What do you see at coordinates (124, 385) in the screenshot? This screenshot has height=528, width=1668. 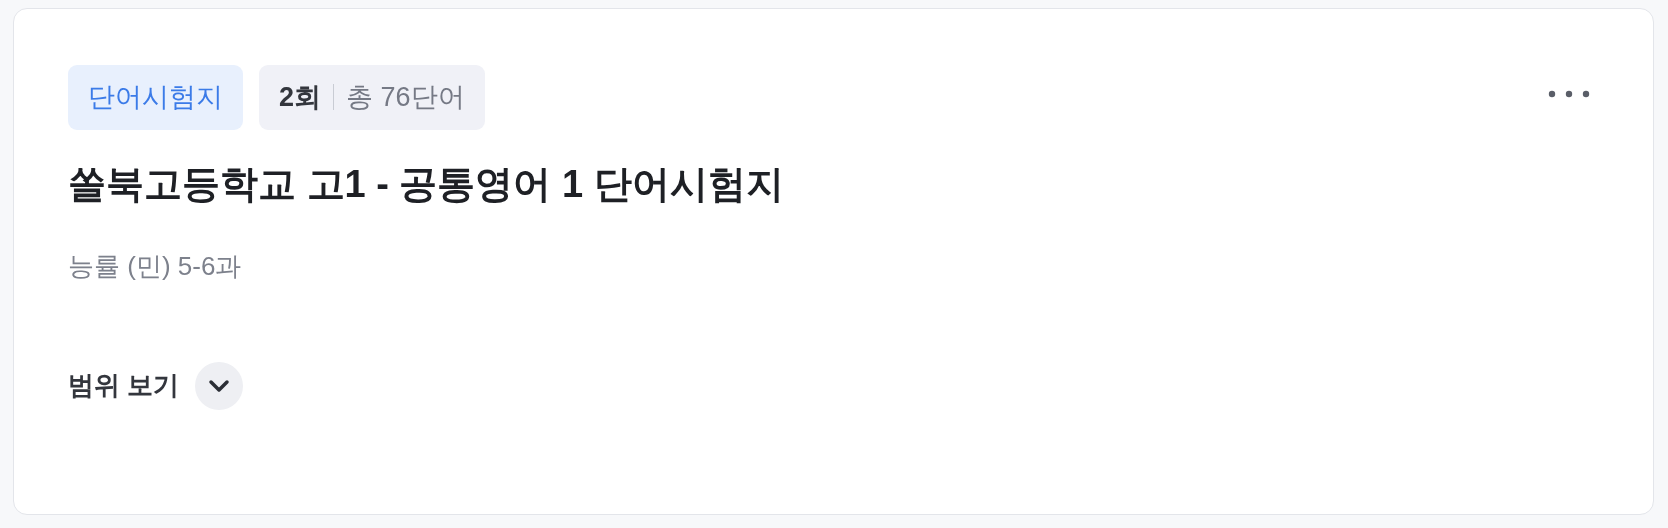 I see `range-toggle: 범위 보기` at bounding box center [124, 385].